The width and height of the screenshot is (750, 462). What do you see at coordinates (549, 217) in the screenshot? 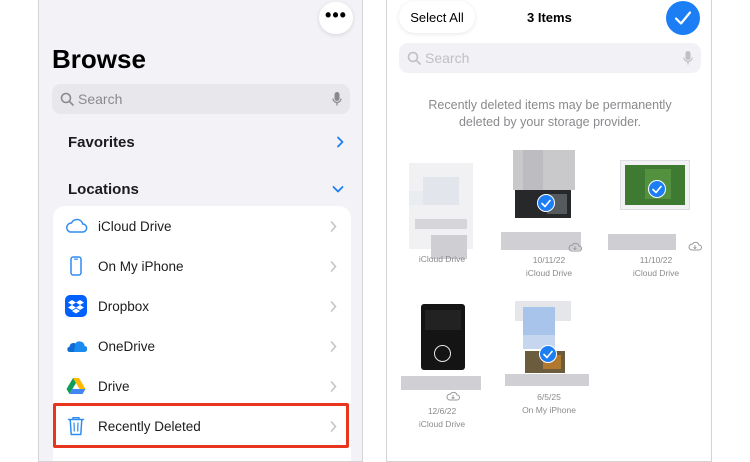
I see `file-item: 10/11/22 iCloud Drive` at bounding box center [549, 217].